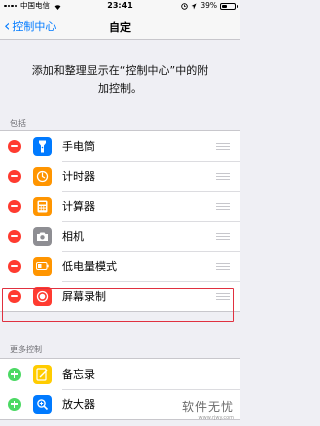 This screenshot has width=320, height=426. What do you see at coordinates (18, 123) in the screenshot?
I see `section-header-included: 包括` at bounding box center [18, 123].